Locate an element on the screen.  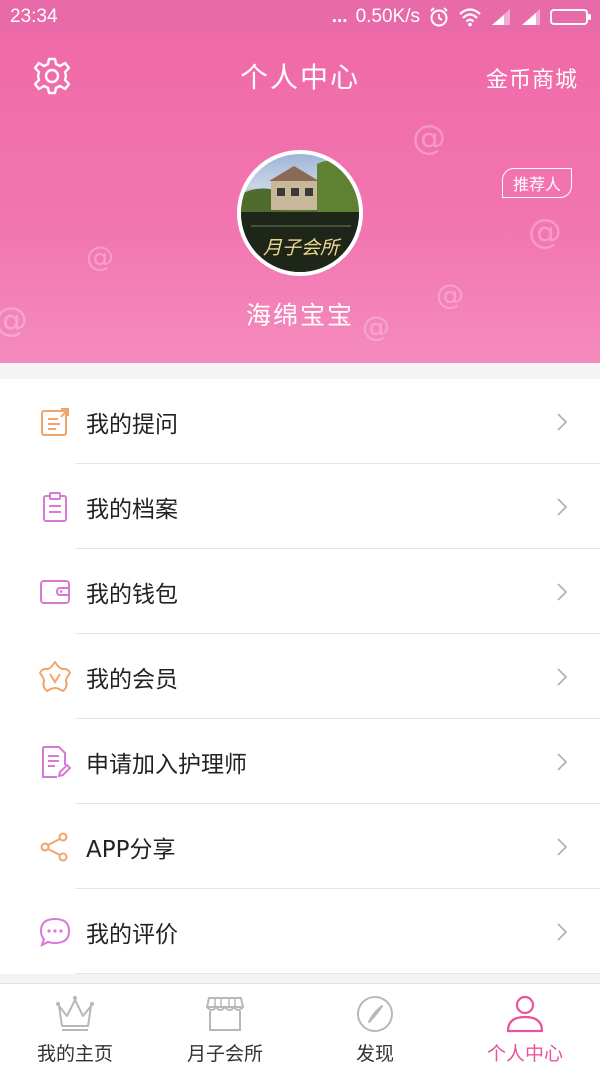
flower-badge-icon is located at coordinates (55, 677).